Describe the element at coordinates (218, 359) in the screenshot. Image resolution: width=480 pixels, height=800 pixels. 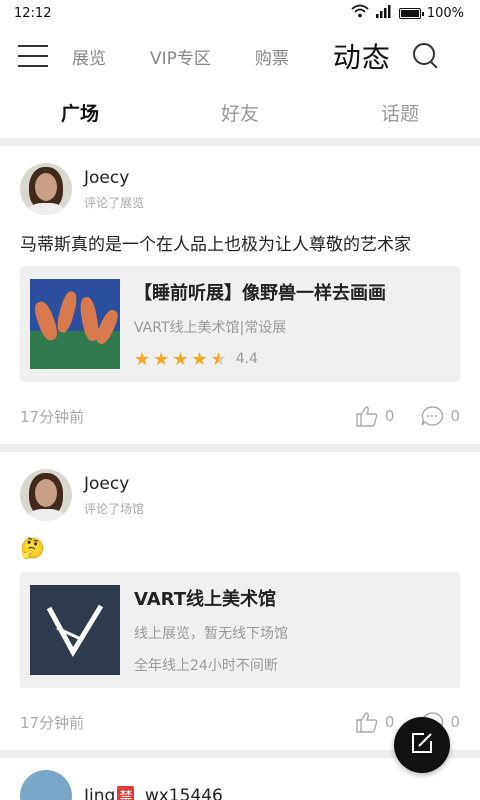
I see `half-star-icon: ★` at that location.